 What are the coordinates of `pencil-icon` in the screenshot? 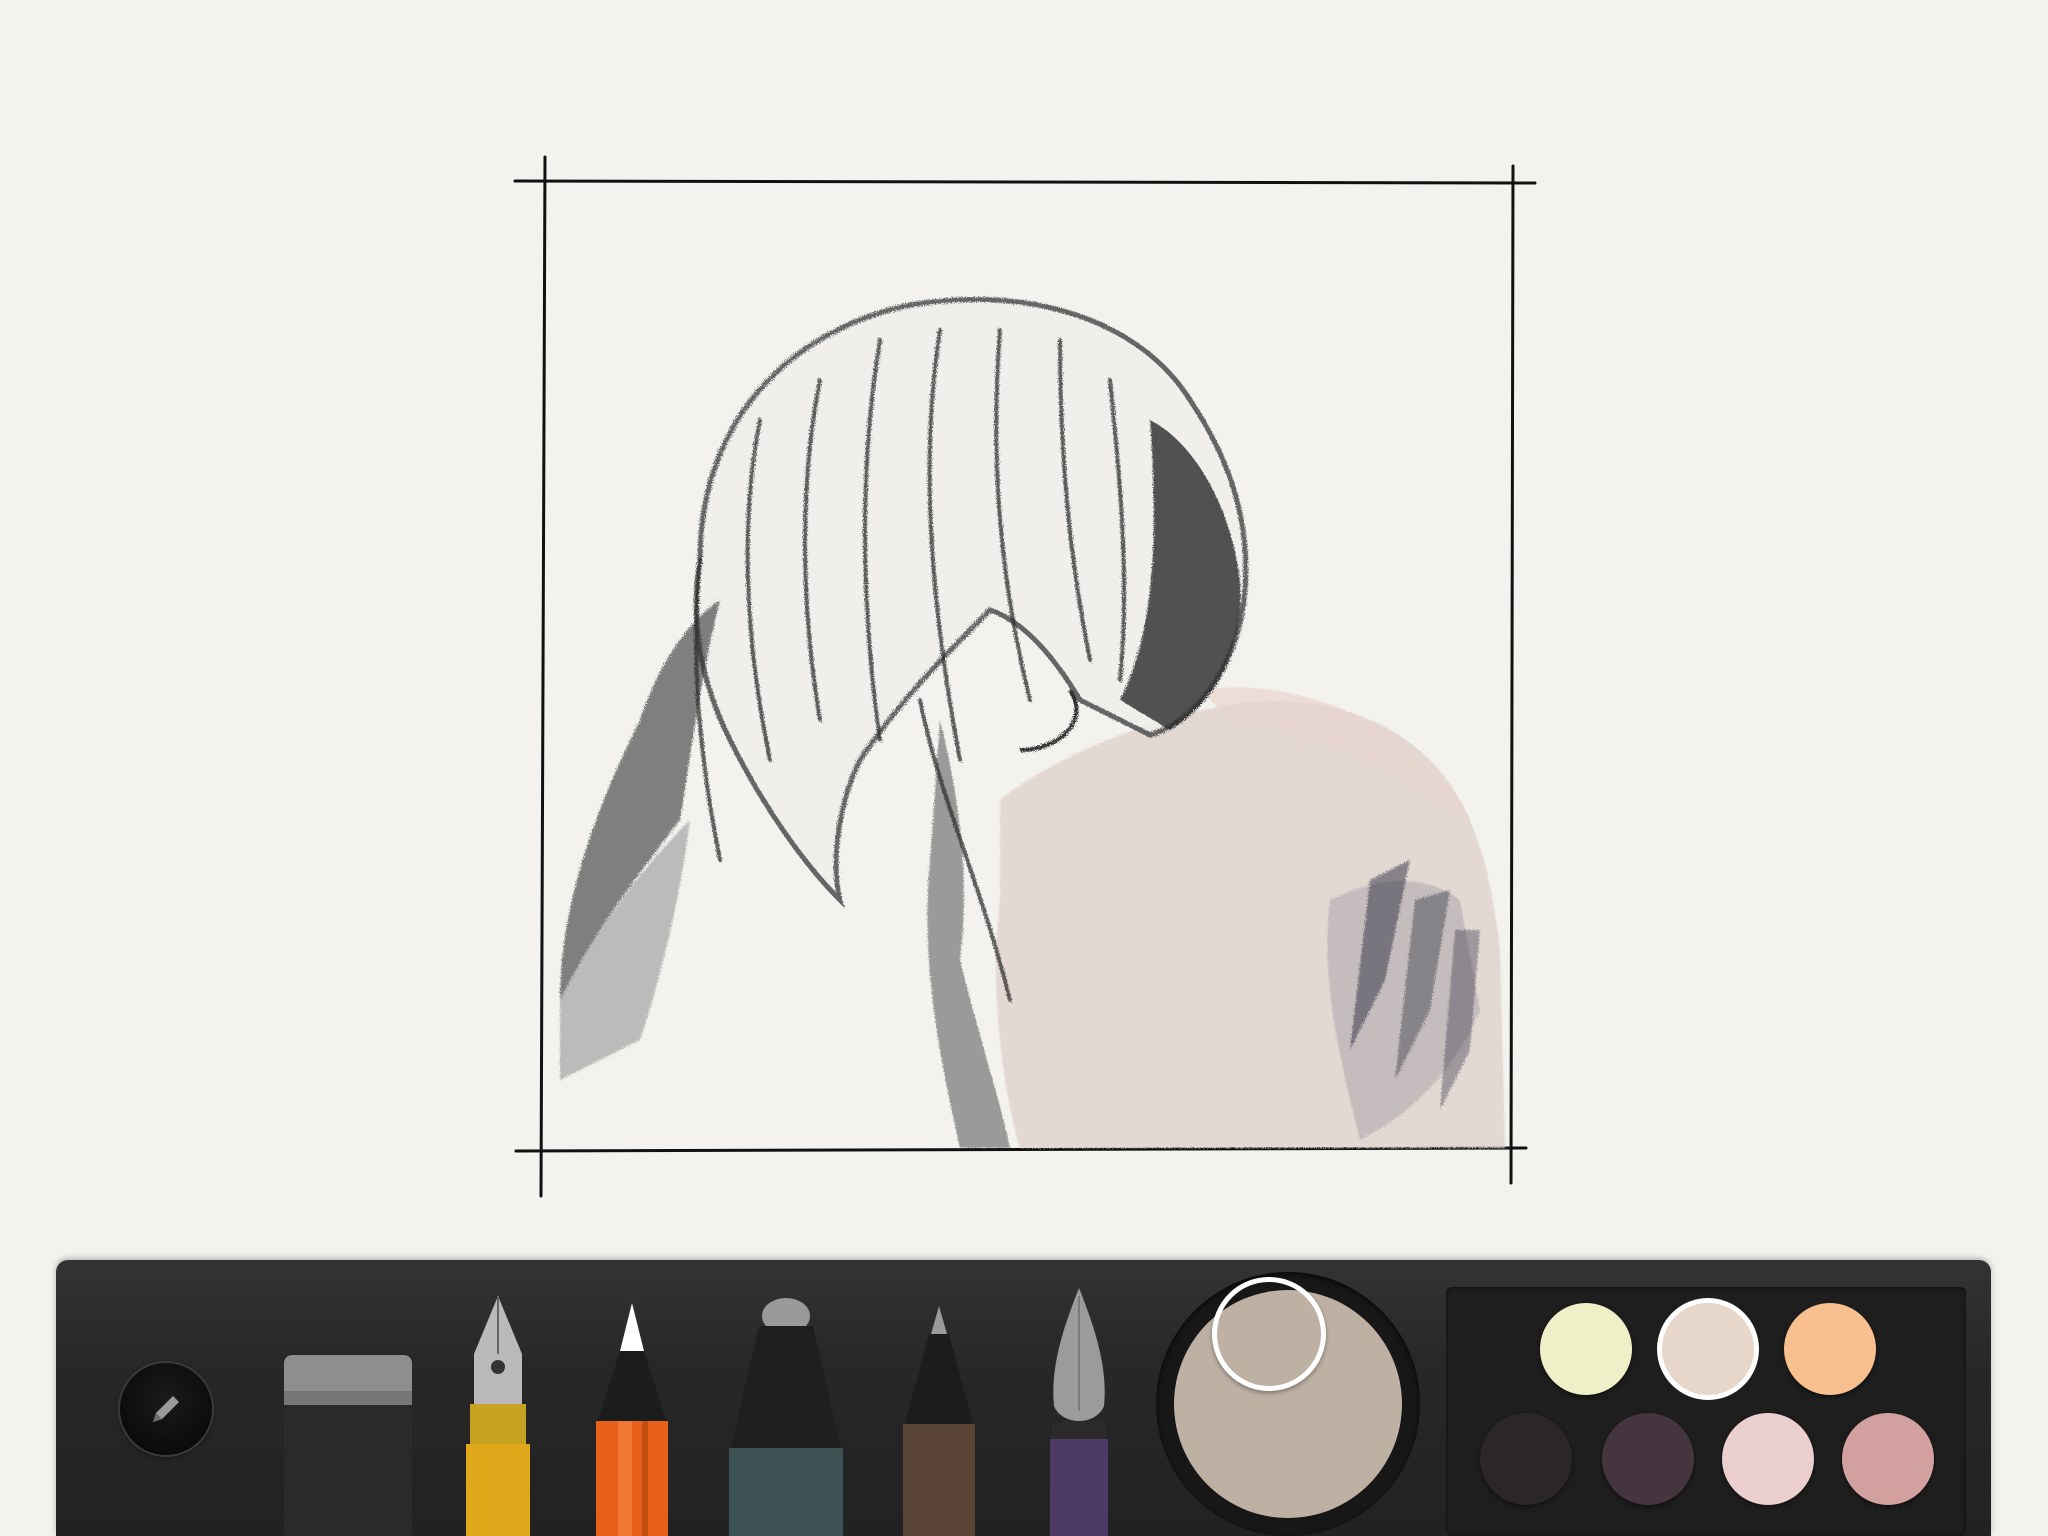 It's located at (166, 1409).